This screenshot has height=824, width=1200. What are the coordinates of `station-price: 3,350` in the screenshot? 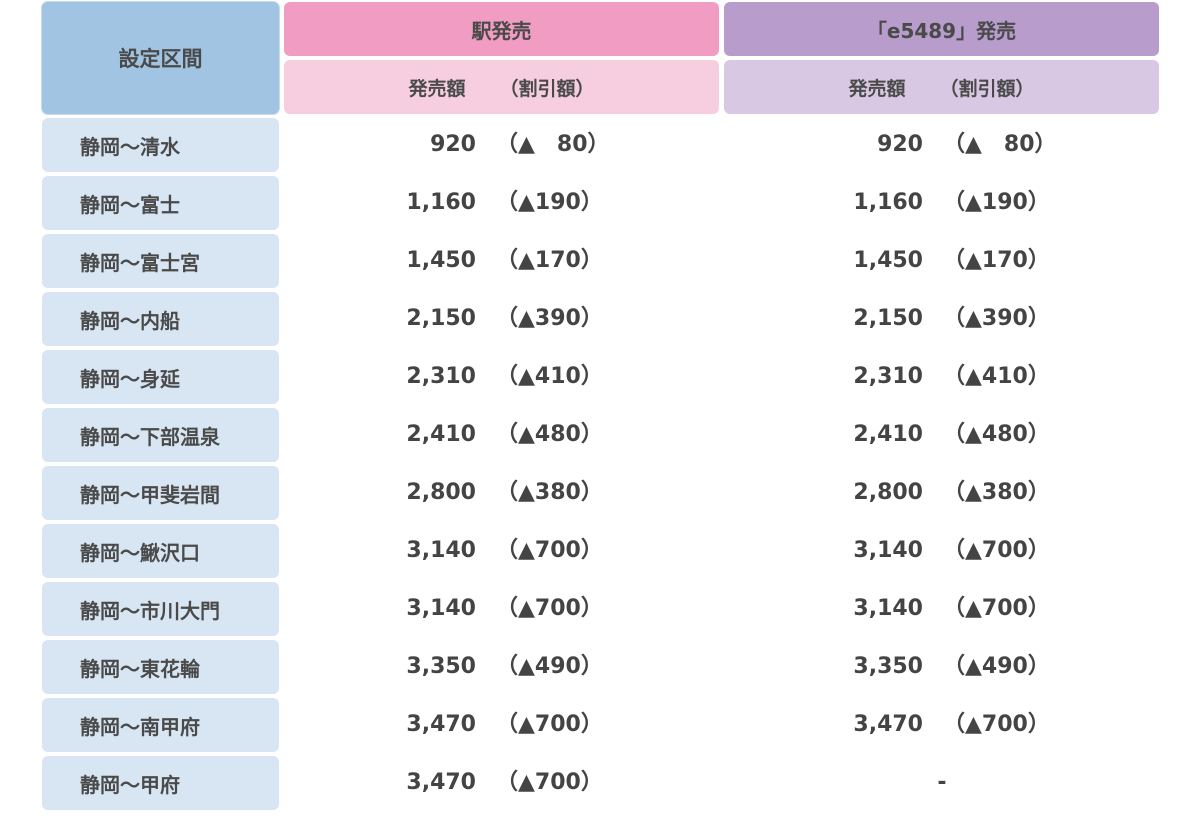 It's located at (441, 666).